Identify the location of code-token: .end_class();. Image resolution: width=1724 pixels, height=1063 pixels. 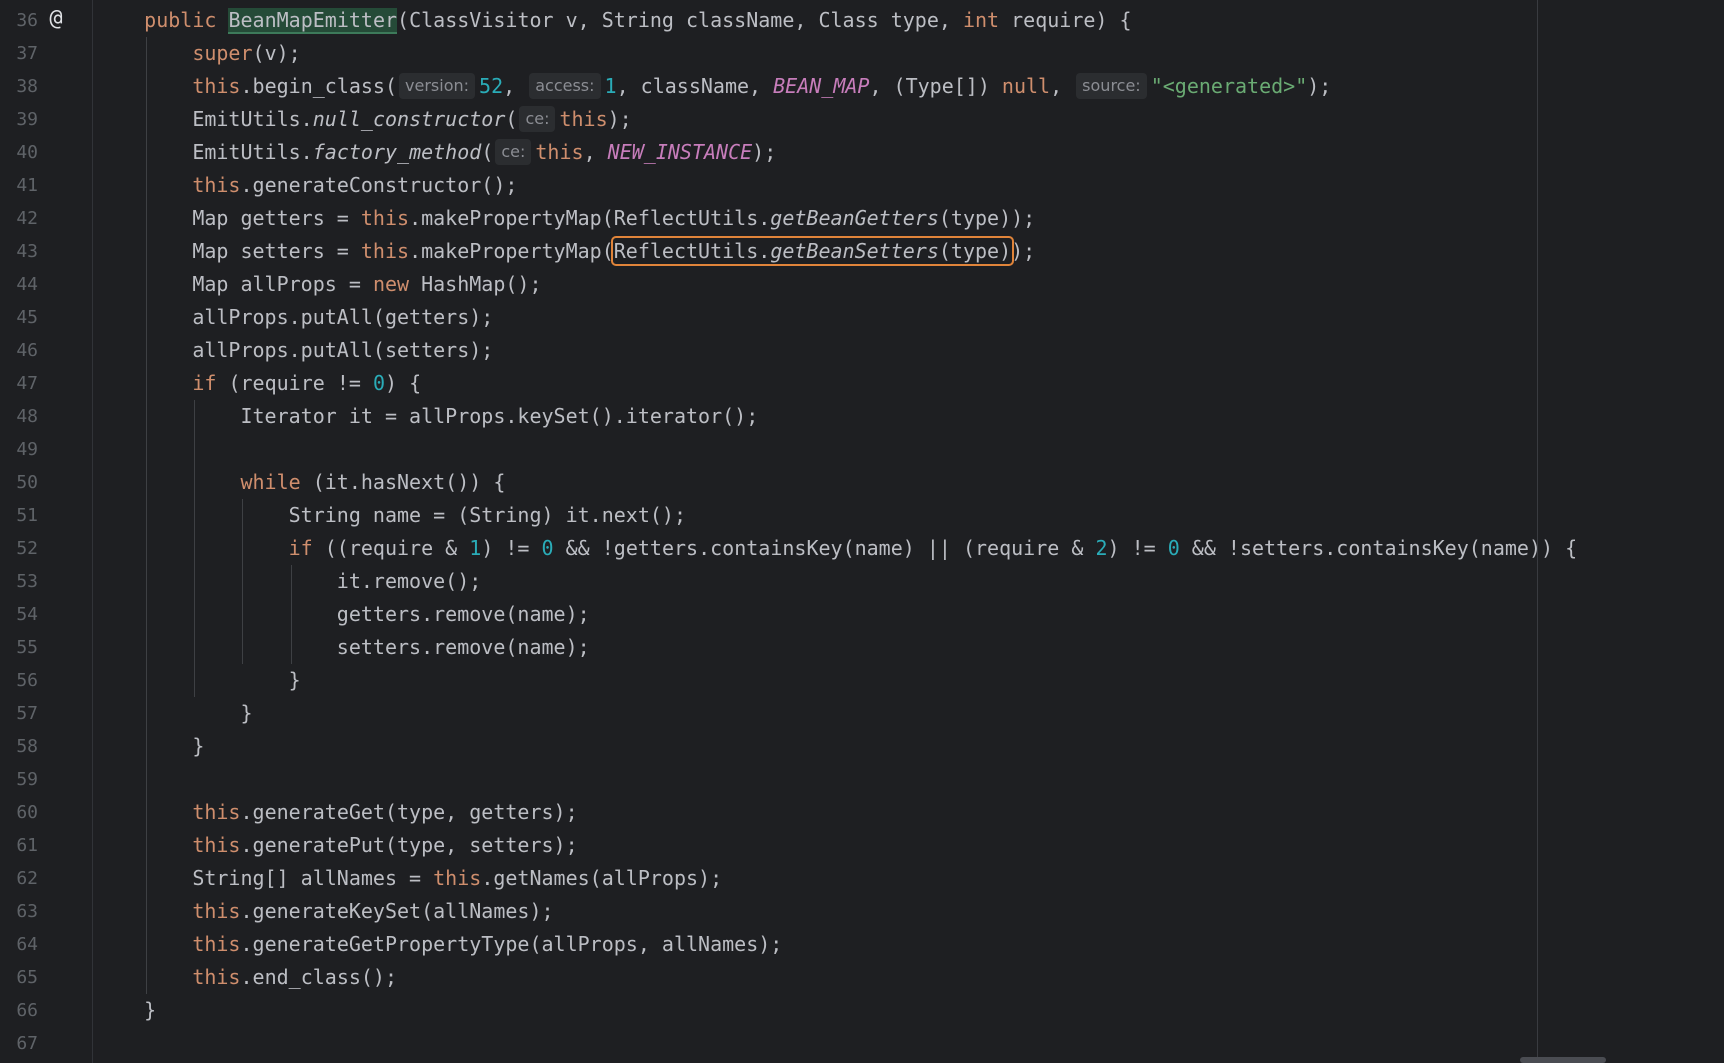
(319, 977).